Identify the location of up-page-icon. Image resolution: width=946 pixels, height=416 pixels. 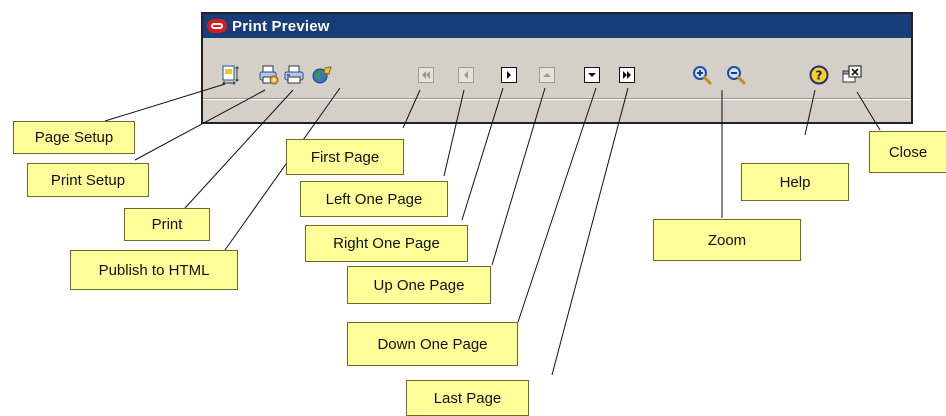
(547, 75).